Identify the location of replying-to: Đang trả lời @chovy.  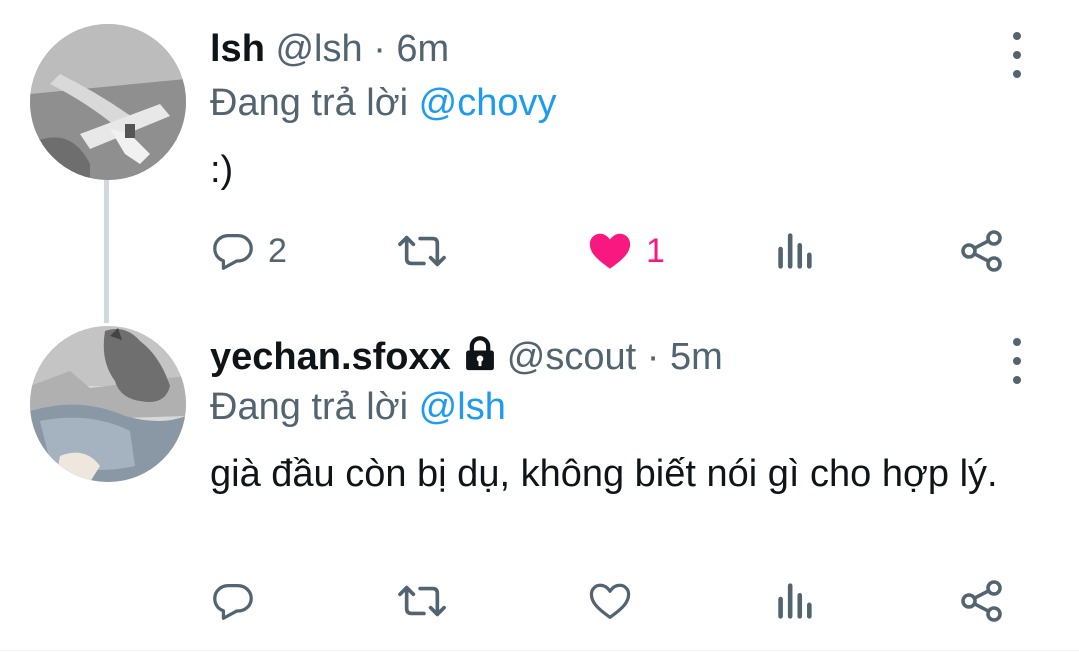
(383, 103).